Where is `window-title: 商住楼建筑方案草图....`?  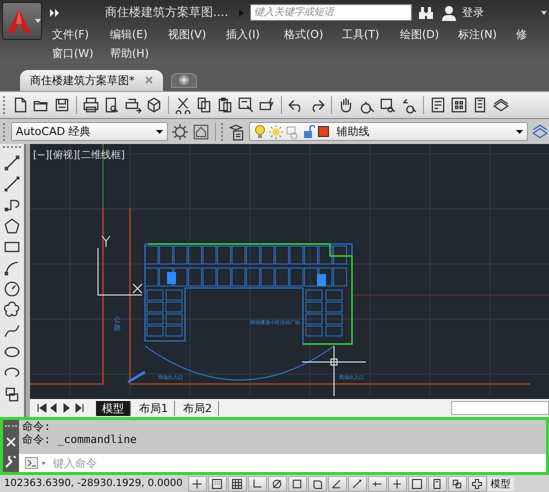
window-title: 商住楼建筑方案草图.... is located at coordinates (167, 12).